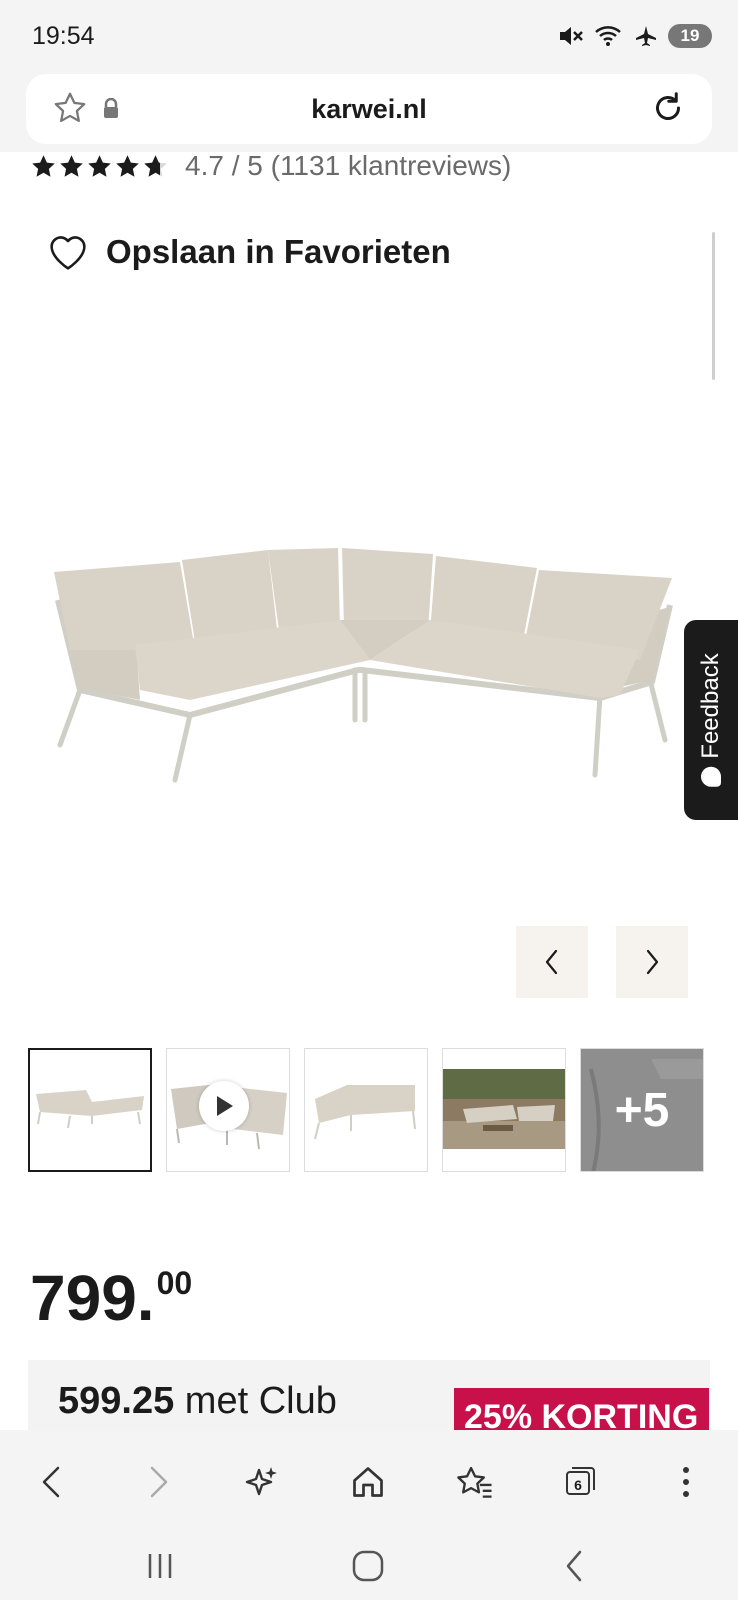  I want to click on thumbnail-more: +5, so click(642, 1110).